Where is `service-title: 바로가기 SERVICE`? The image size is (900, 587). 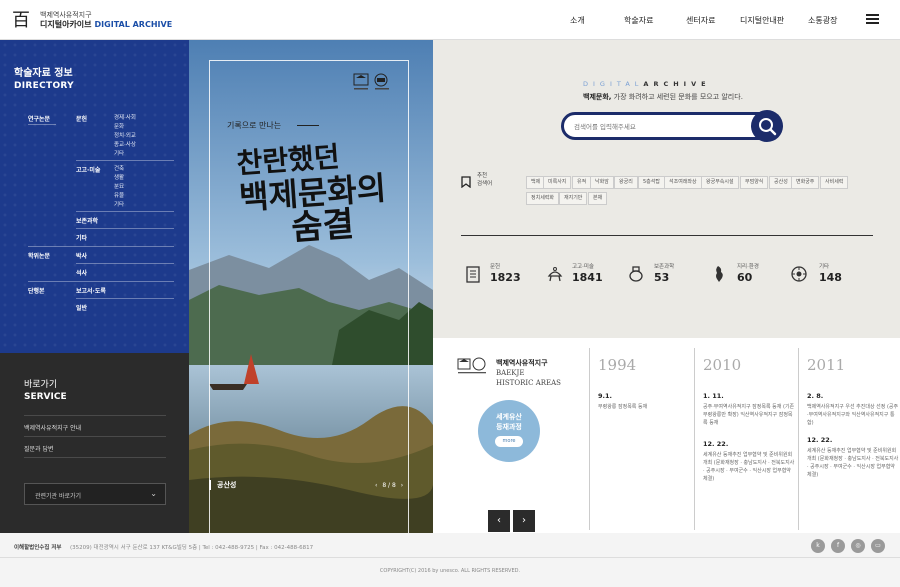
service-title: 바로가기 SERVICE is located at coordinates (45, 391).